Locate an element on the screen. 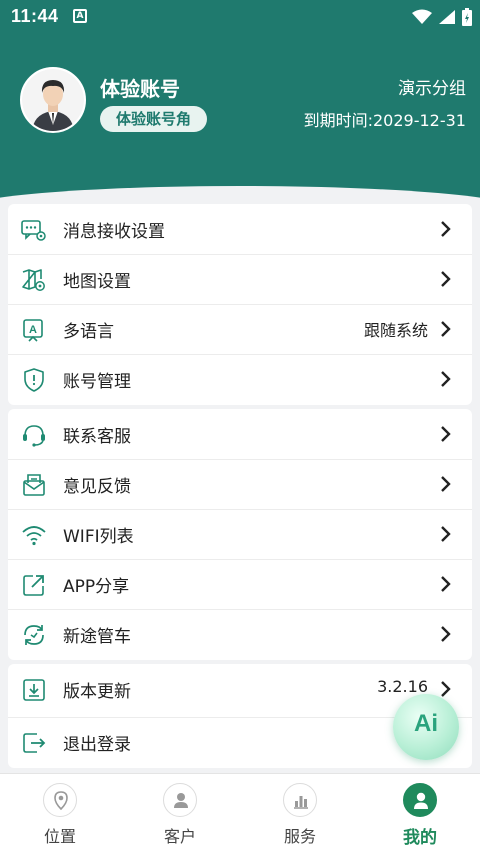 This screenshot has width=480, height=853. menu-item-label: 新途管车 is located at coordinates (97, 637).